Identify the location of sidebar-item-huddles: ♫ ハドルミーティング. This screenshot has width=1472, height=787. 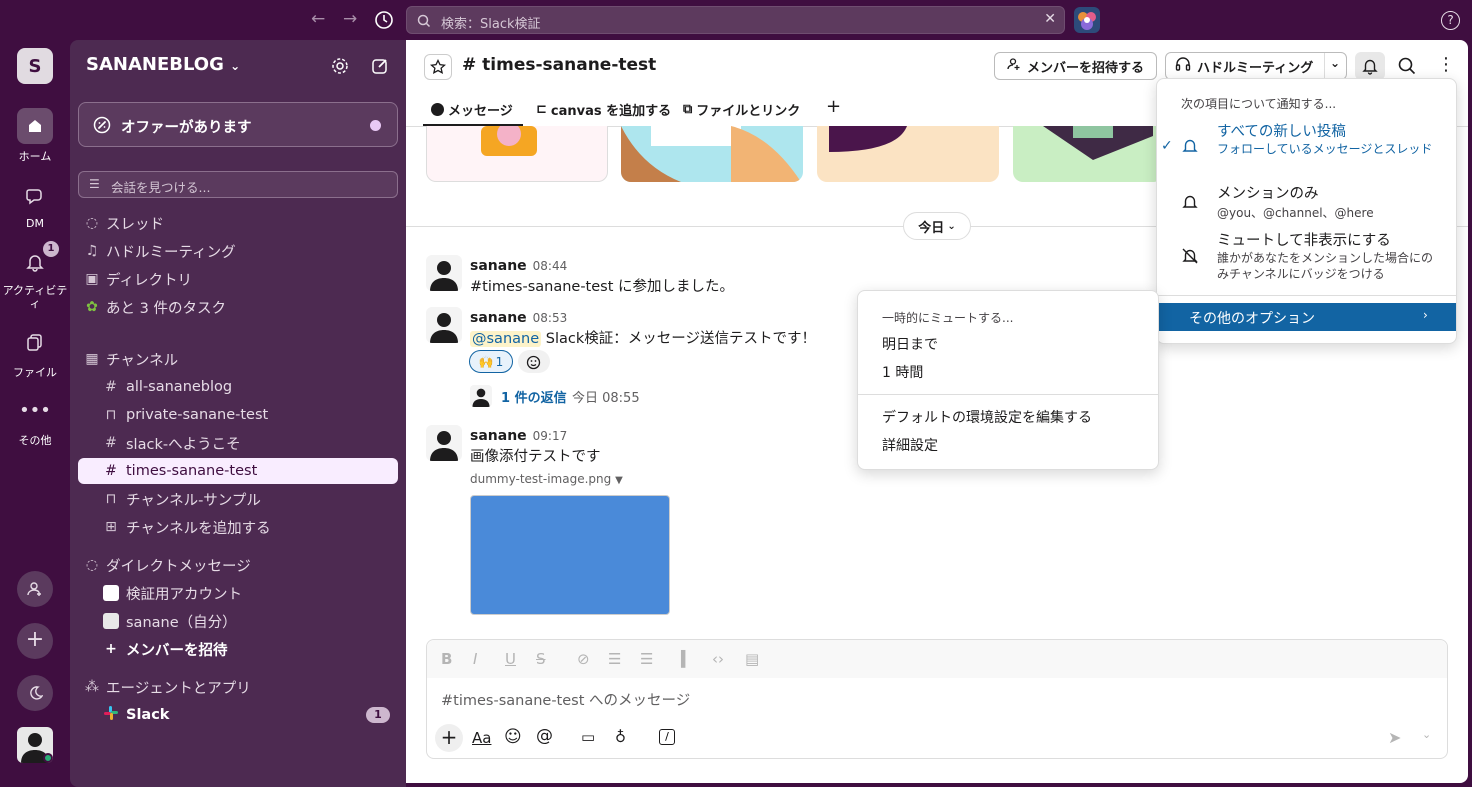
(238, 251).